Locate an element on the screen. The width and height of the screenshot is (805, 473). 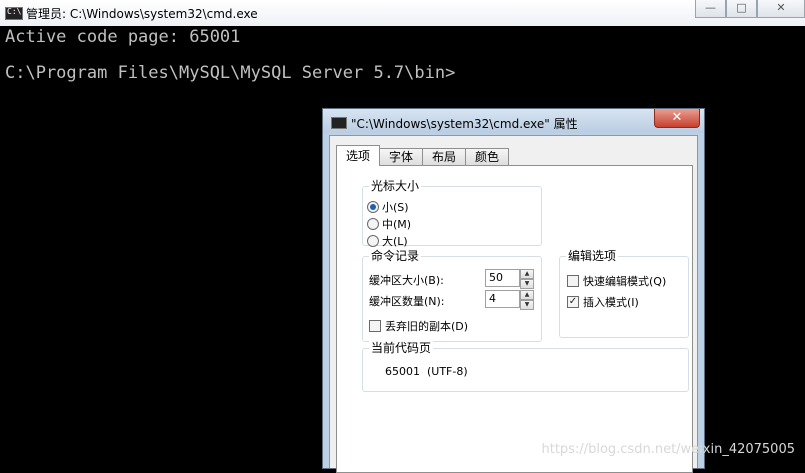
insert-mode-option: ✓ 插入模式(I) is located at coordinates (603, 302).